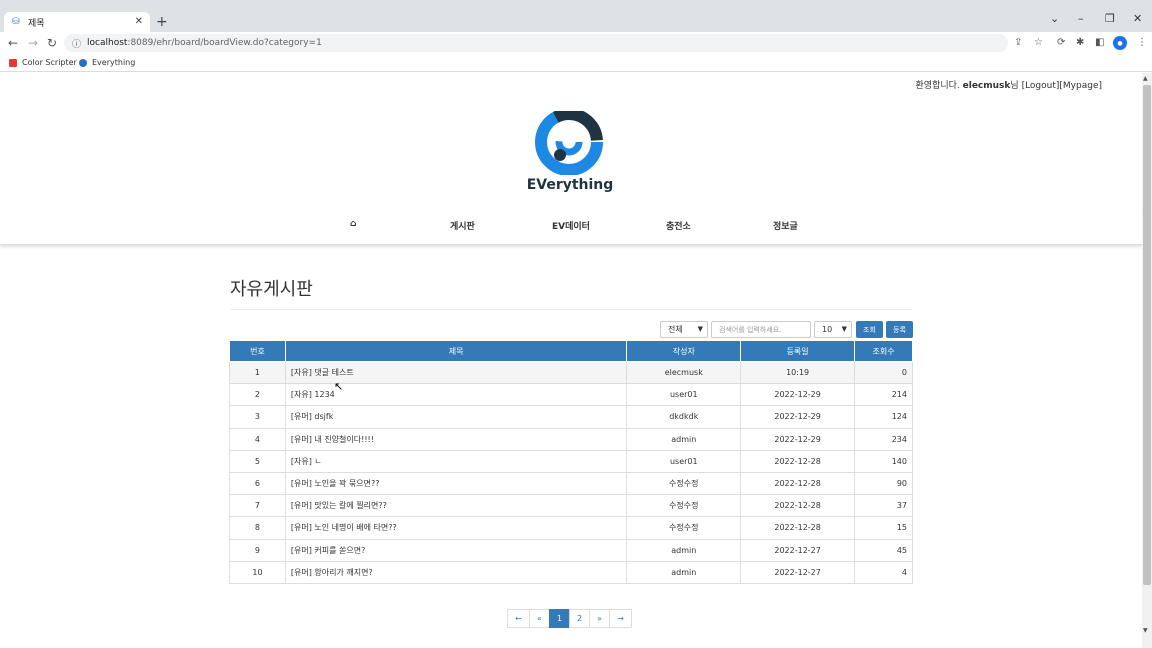 This screenshot has width=1152, height=648. What do you see at coordinates (1014, 86) in the screenshot?
I see `welcome-suffix: 님` at bounding box center [1014, 86].